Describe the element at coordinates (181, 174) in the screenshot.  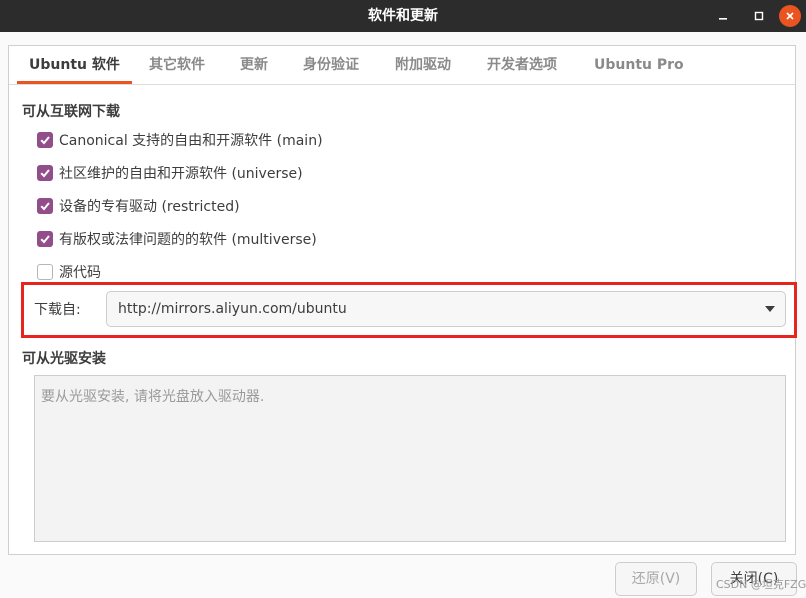
I see `checkbox-universe-label: 社区维护的自由和开源软件 (universe)` at that location.